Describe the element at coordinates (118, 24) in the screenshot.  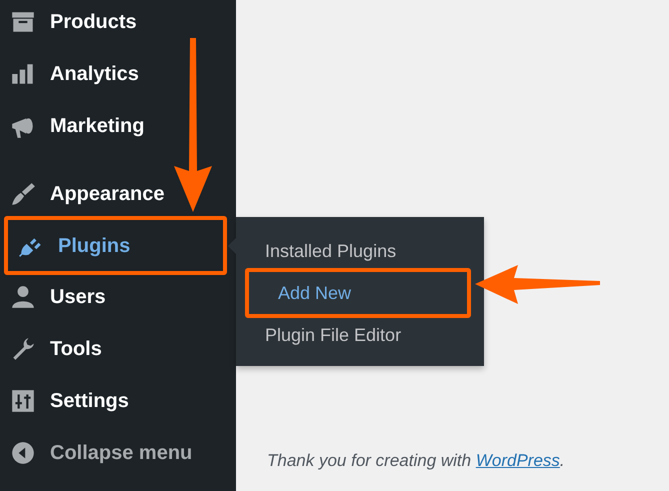
I see `menu-item: Products` at that location.